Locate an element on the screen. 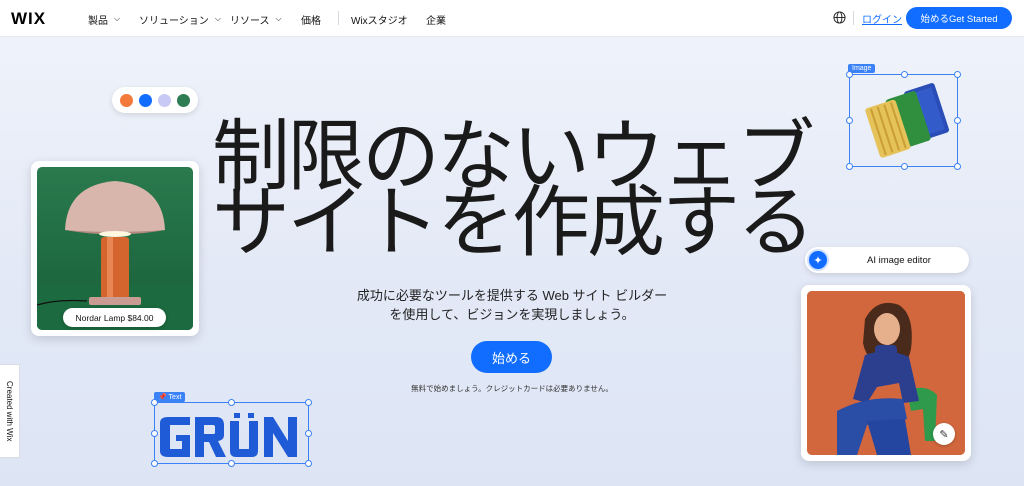 This screenshot has height=486, width=1024. color-swatch-blue is located at coordinates (145, 100).